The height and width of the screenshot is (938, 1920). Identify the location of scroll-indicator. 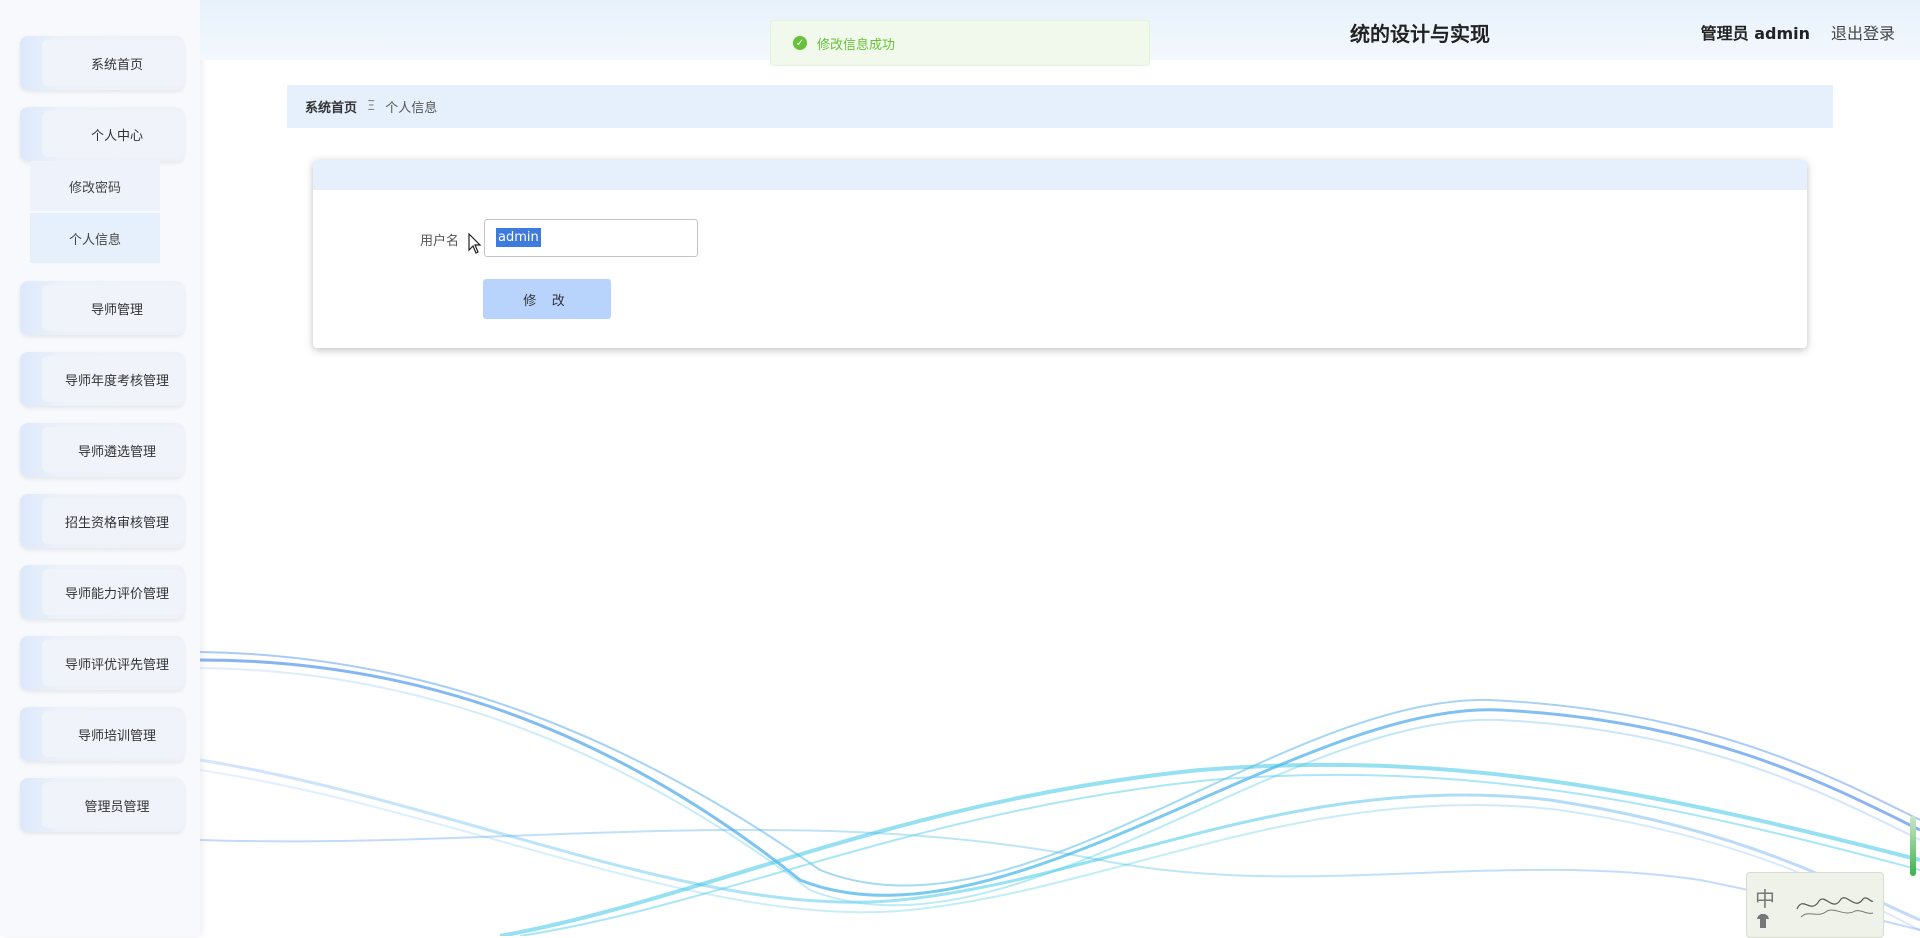
(1913, 846).